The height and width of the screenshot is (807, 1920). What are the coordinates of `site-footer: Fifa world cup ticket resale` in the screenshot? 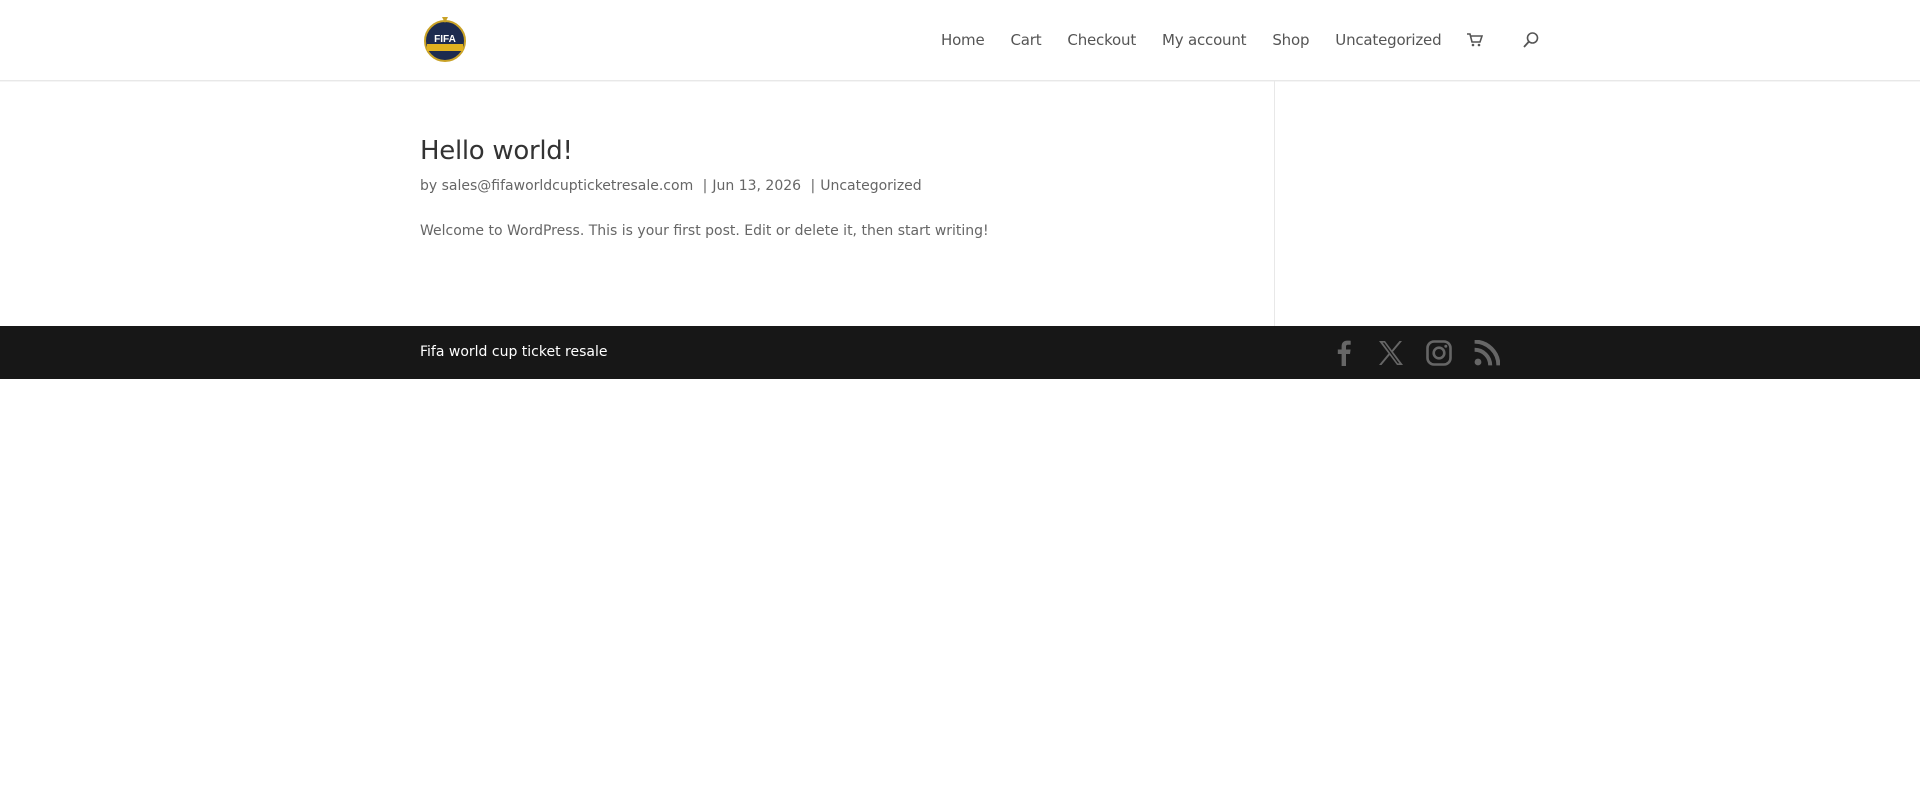 It's located at (960, 352).